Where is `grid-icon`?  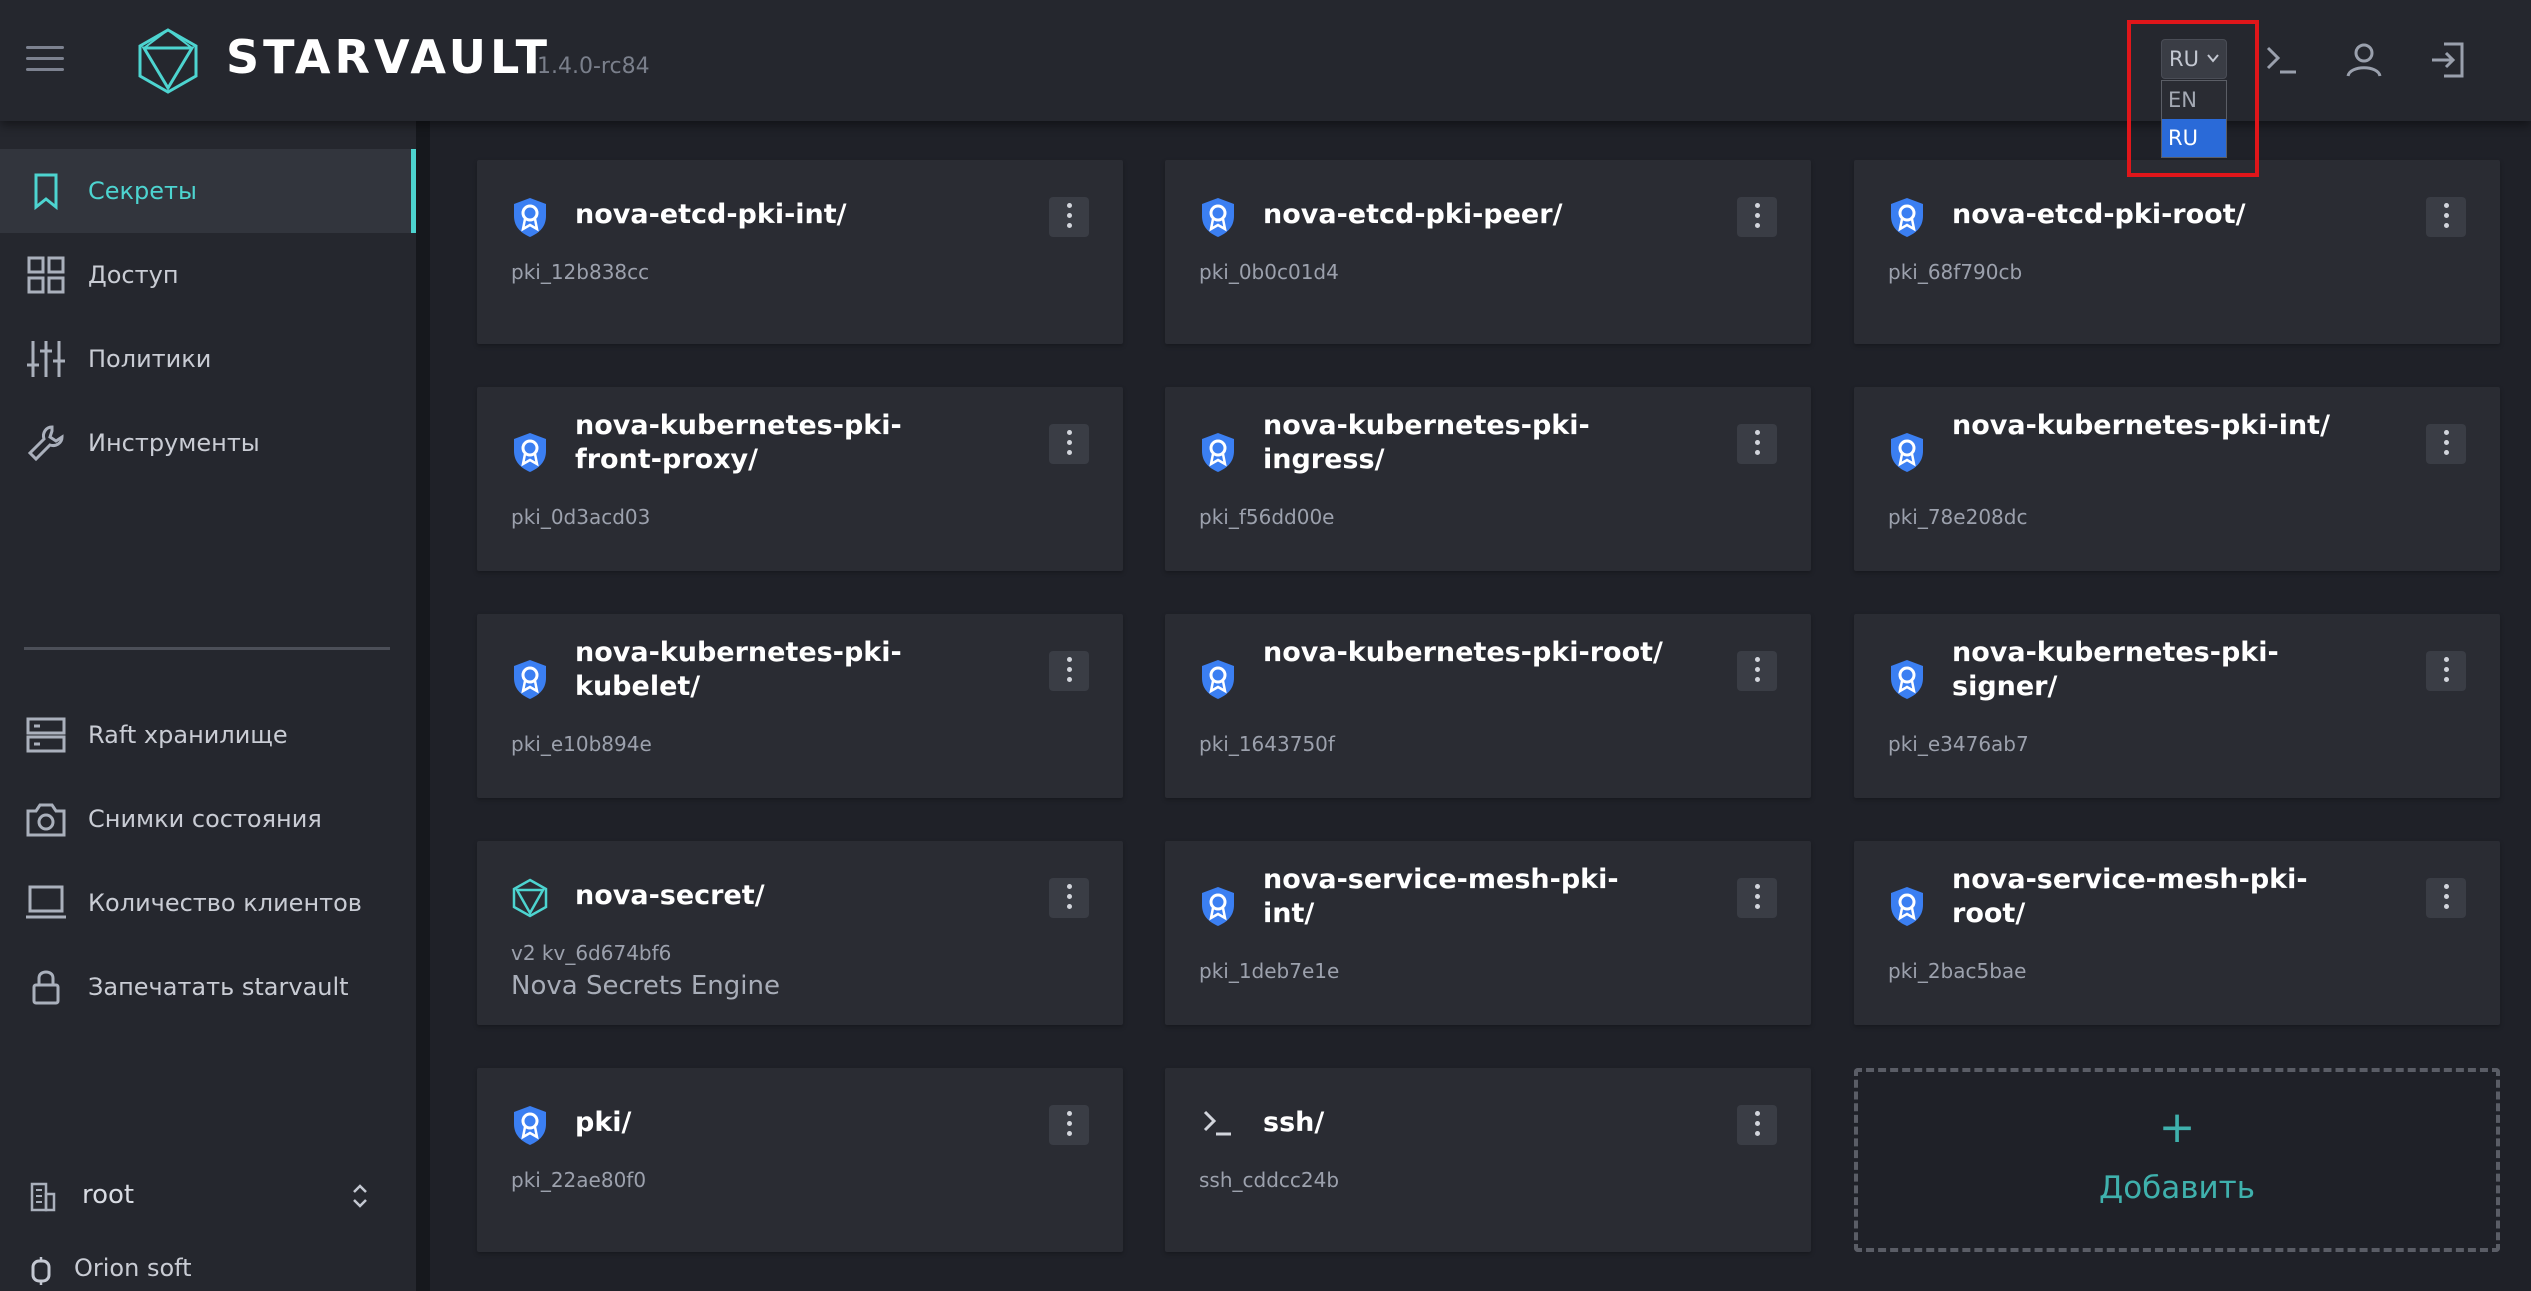 grid-icon is located at coordinates (46, 275).